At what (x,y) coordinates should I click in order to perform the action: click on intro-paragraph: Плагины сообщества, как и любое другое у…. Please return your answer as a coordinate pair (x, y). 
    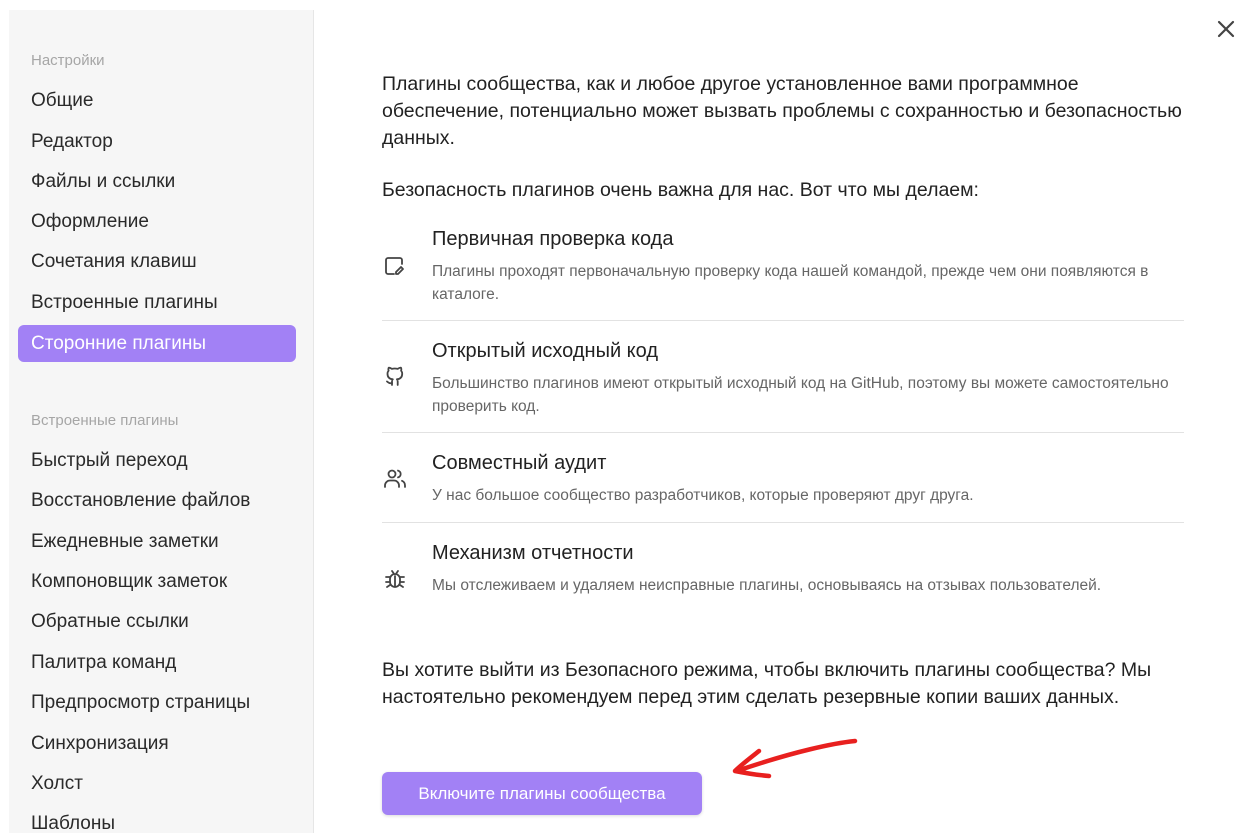
    Looking at the image, I should click on (782, 111).